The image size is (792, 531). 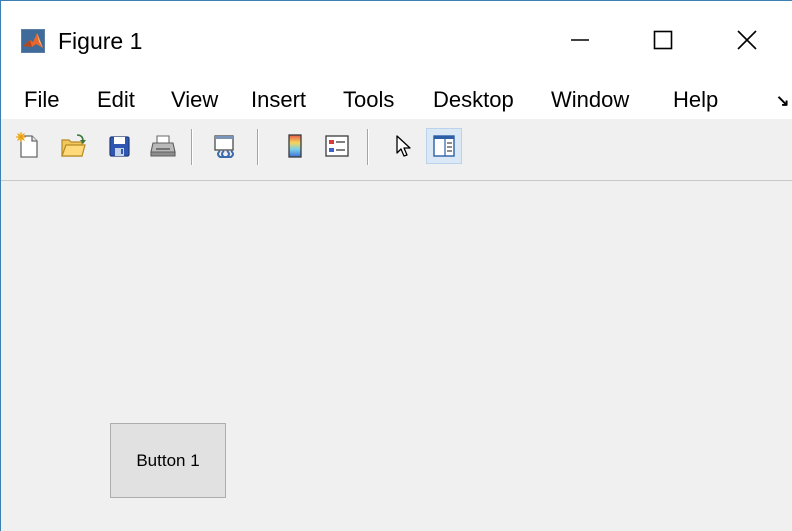 I want to click on print-button, so click(x=163, y=146).